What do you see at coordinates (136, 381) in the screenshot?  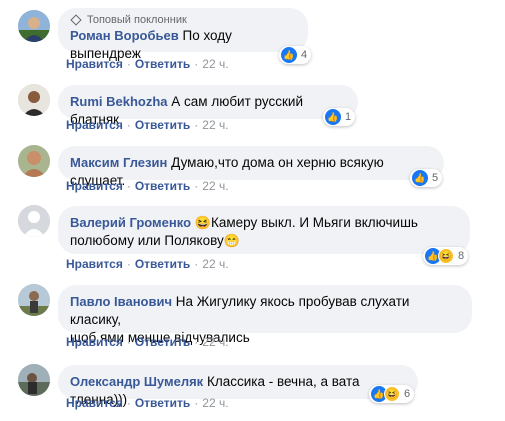 I see `author-name: Олександр Шумеляк` at bounding box center [136, 381].